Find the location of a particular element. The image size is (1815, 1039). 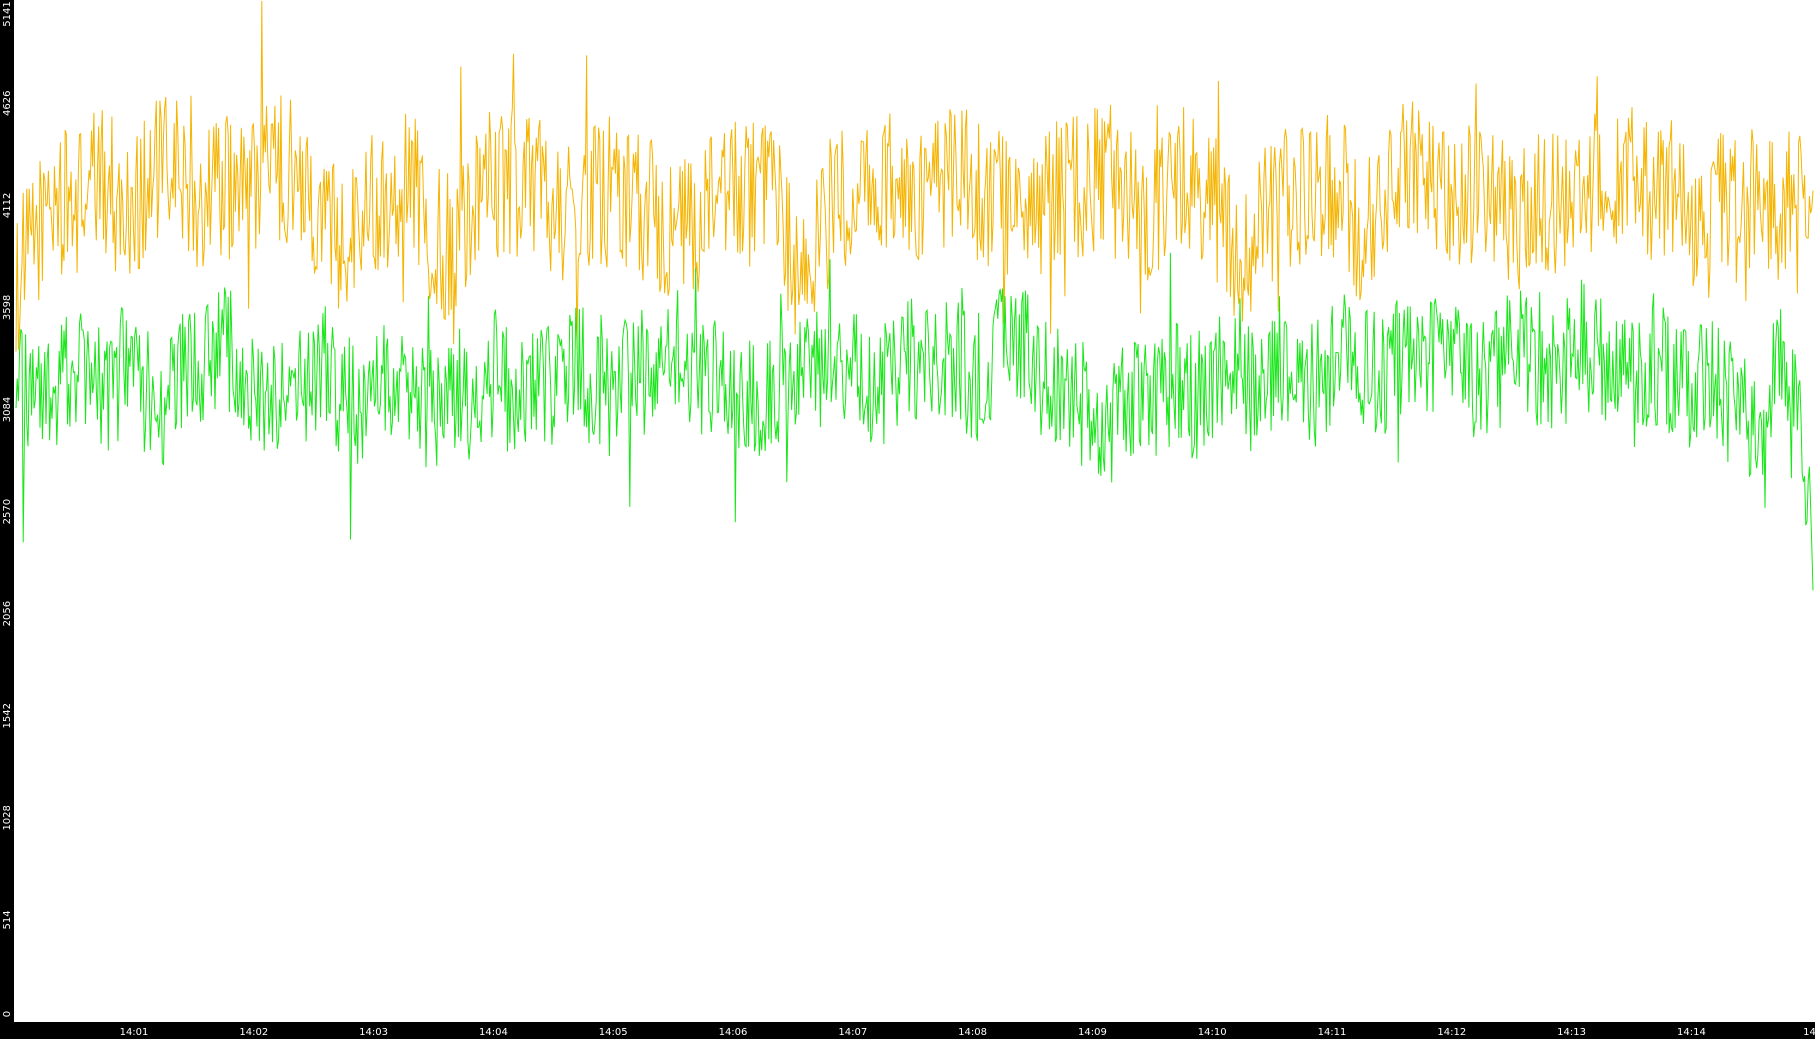

y-tick-label: 3084 is located at coordinates (7, 409).